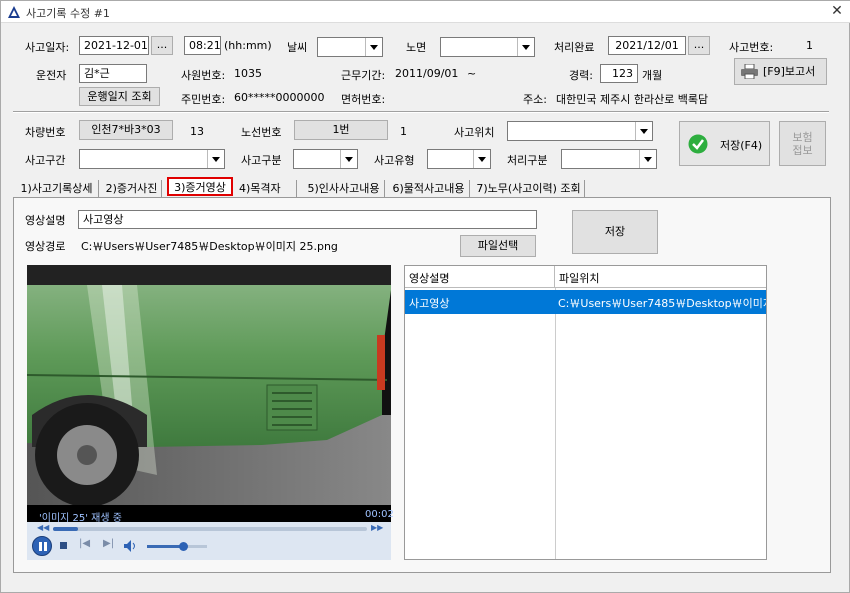  I want to click on emp-no-value: 1035, so click(248, 73).